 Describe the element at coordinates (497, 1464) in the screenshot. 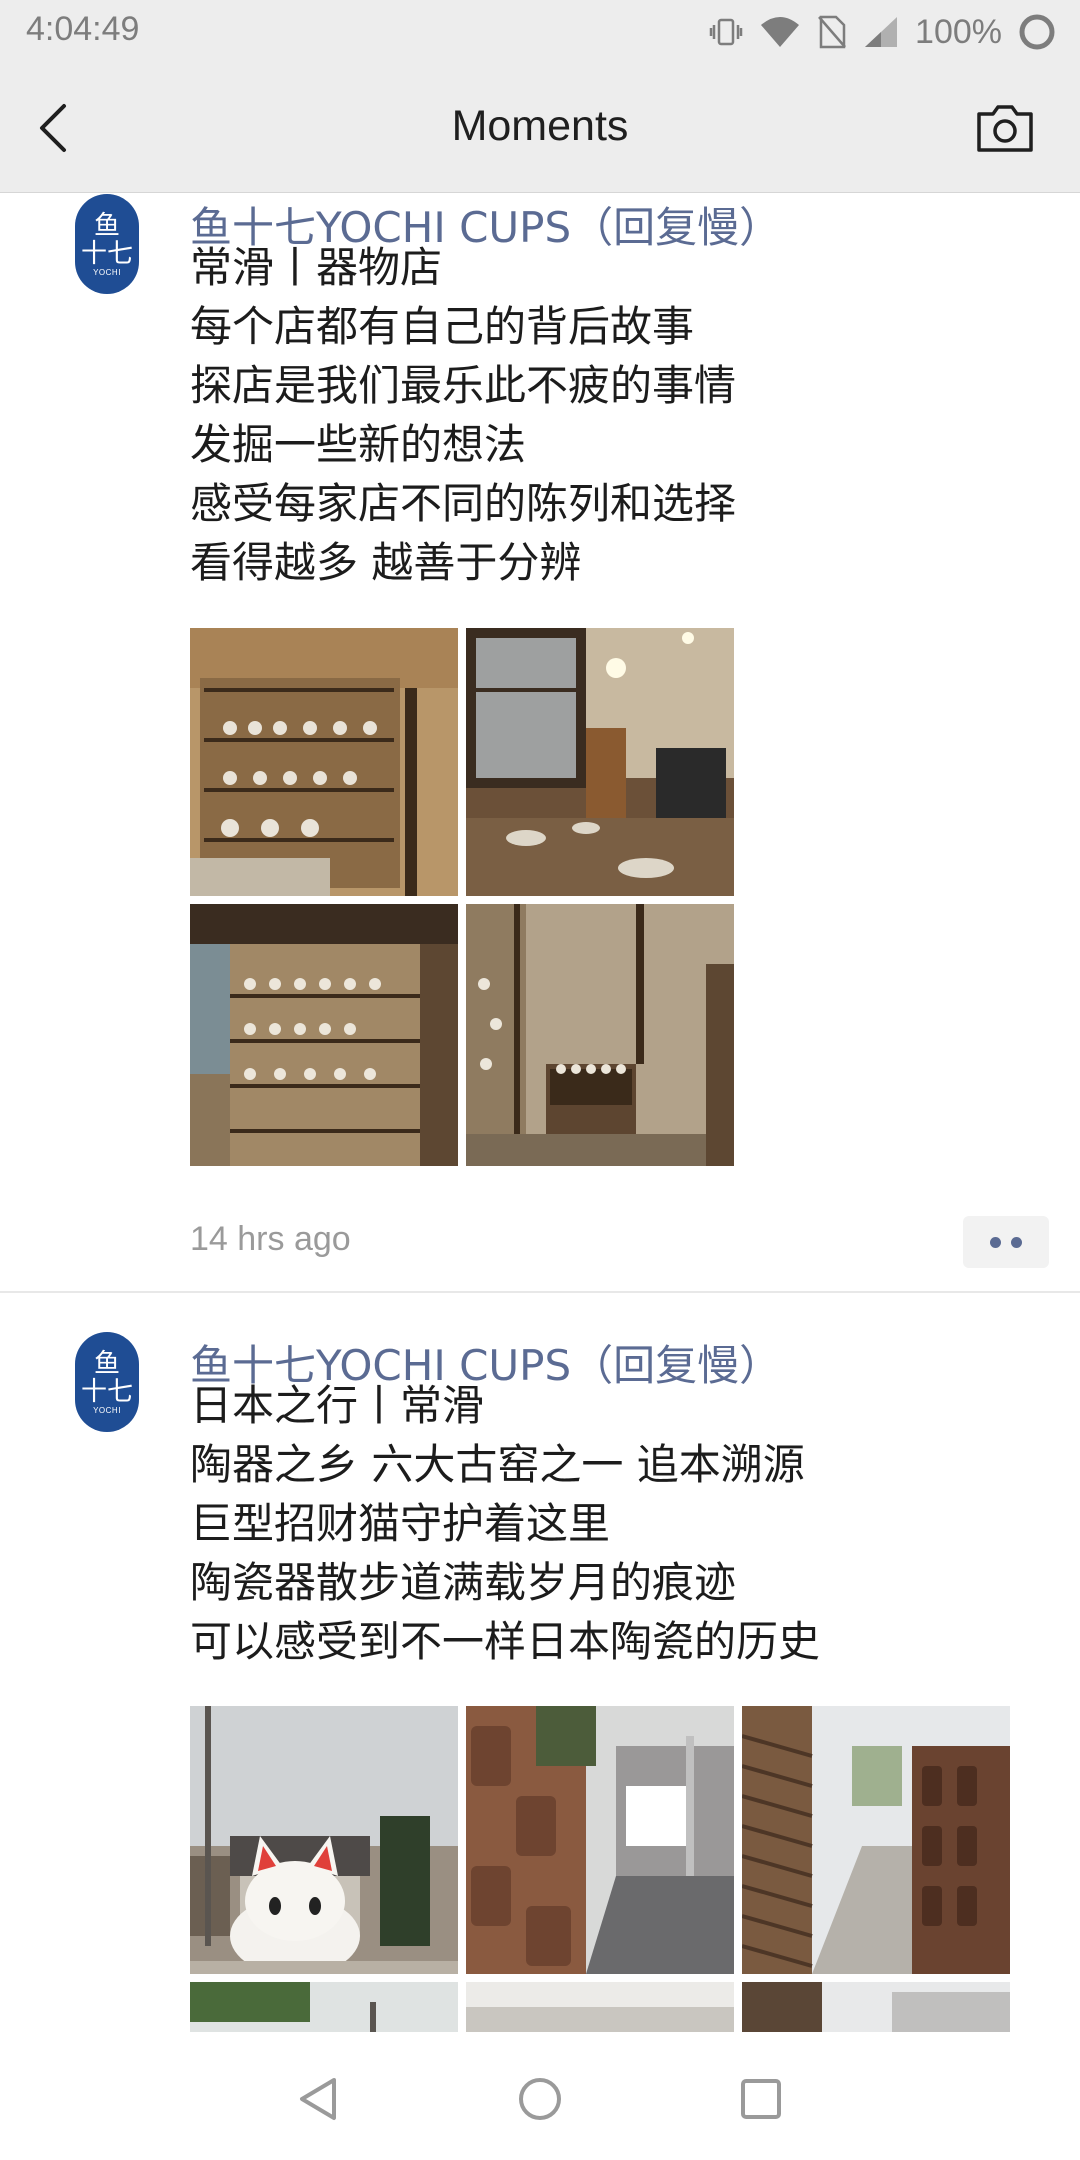

I see `post-line: 陶器之乡 六大古窑之一 追本溯源` at that location.